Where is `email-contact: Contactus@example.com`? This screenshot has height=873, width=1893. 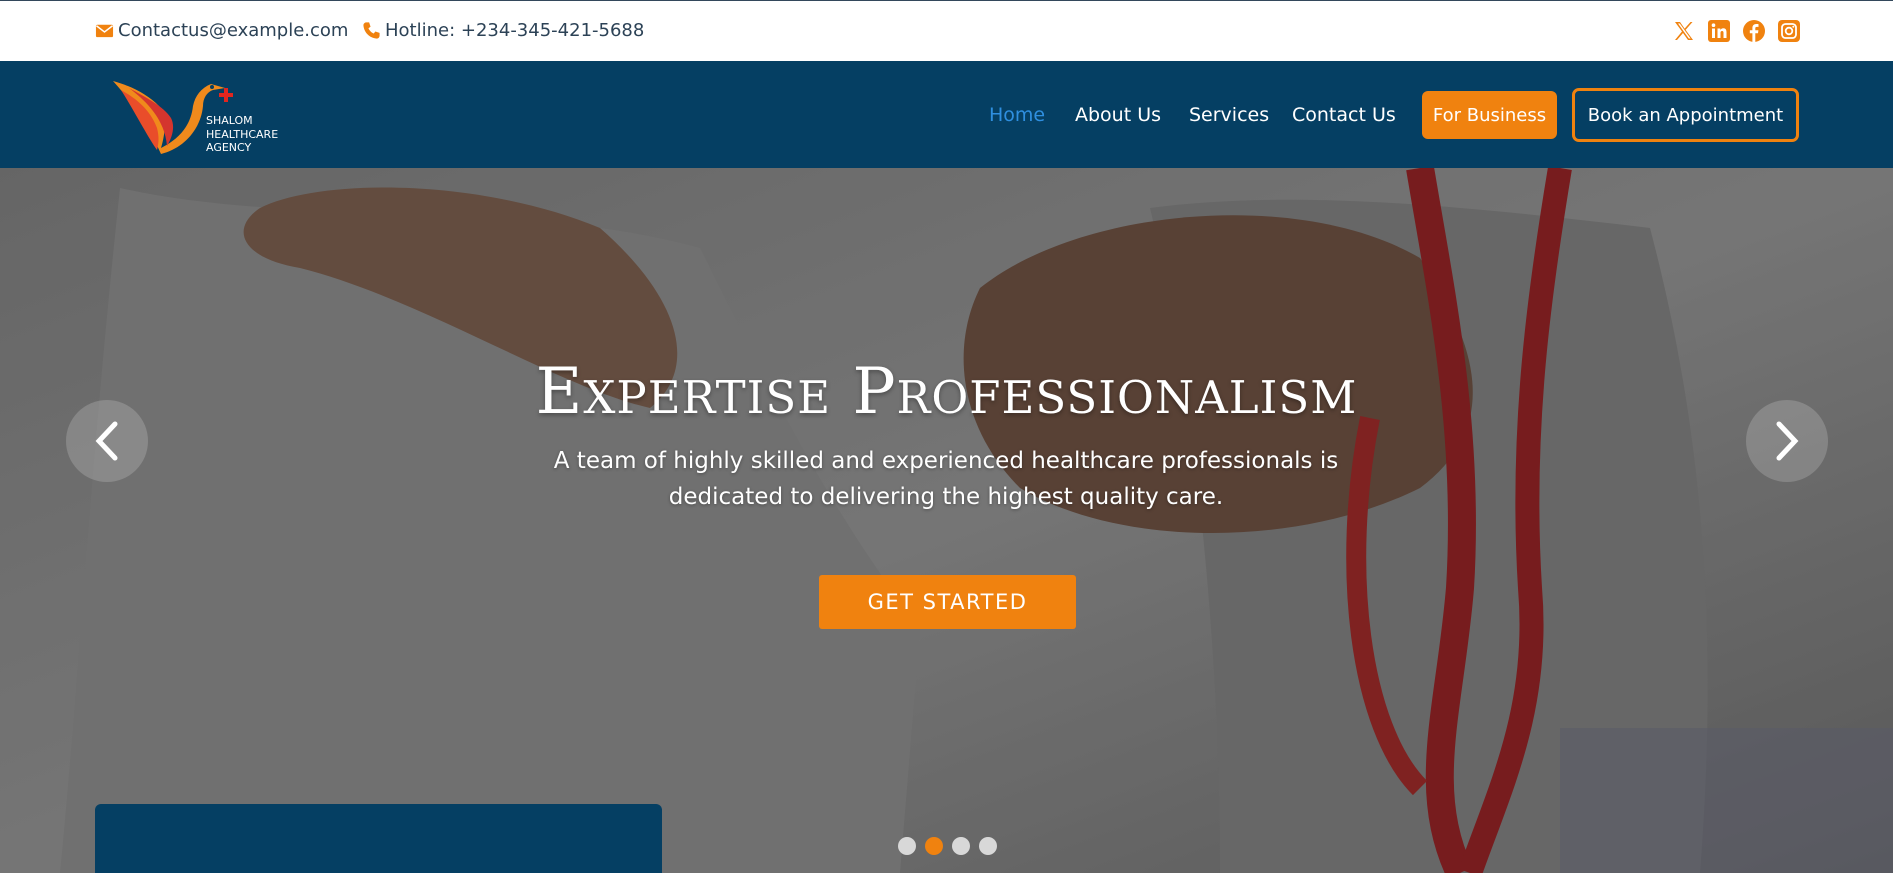
email-contact: Contactus@example.com is located at coordinates (221, 30).